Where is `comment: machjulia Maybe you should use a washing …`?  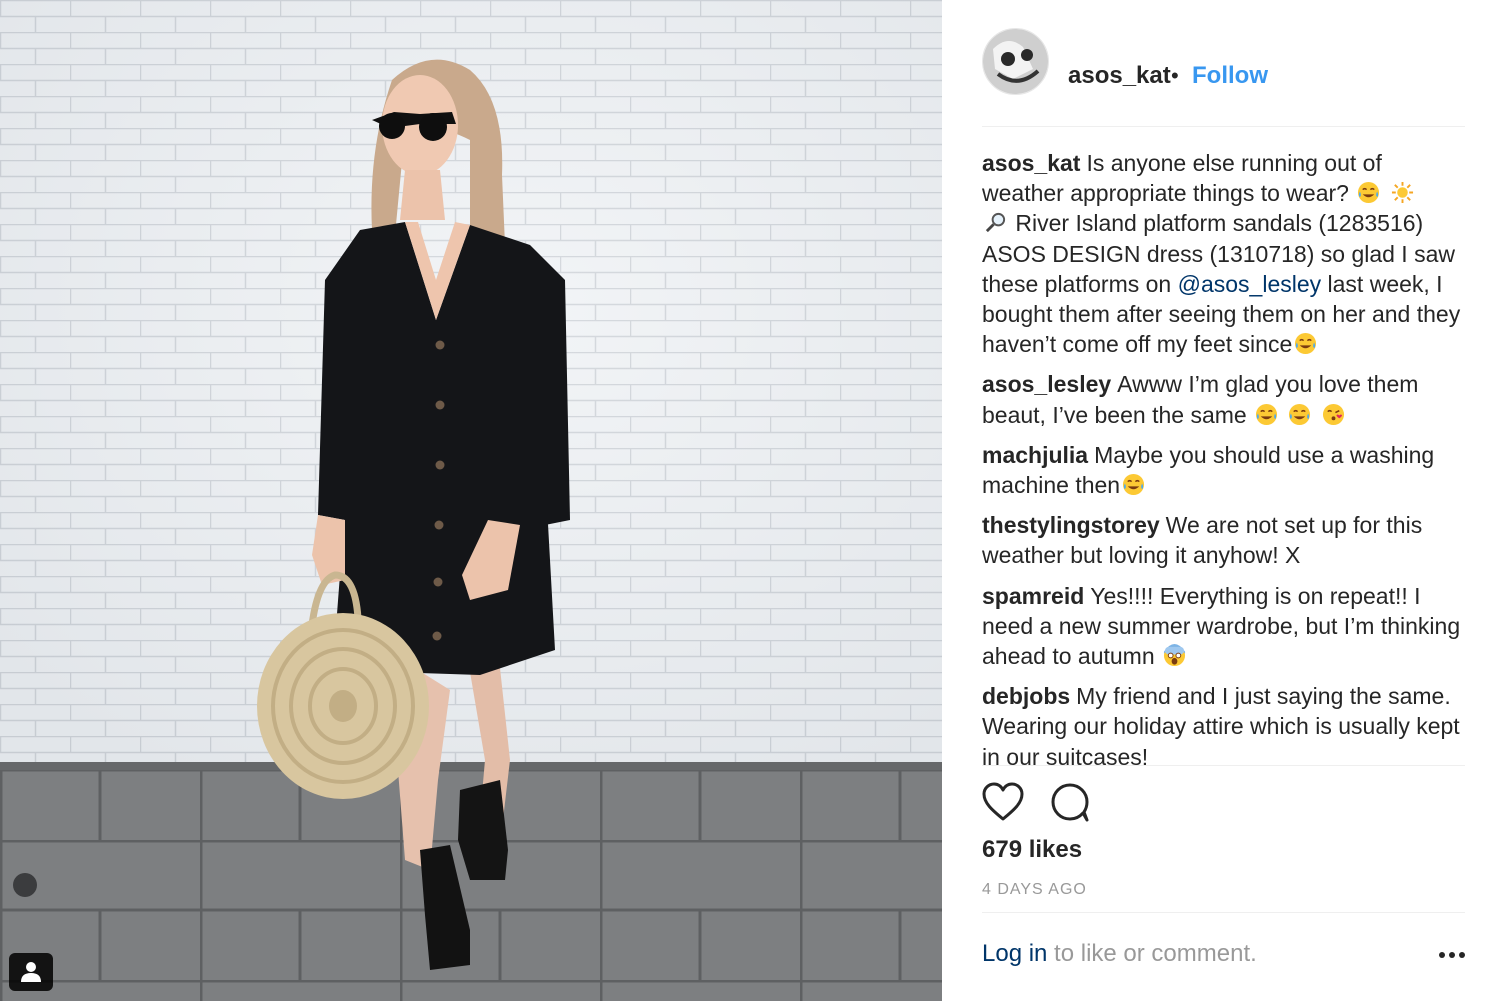
comment: machjulia Maybe you should use a washing … is located at coordinates (1224, 470).